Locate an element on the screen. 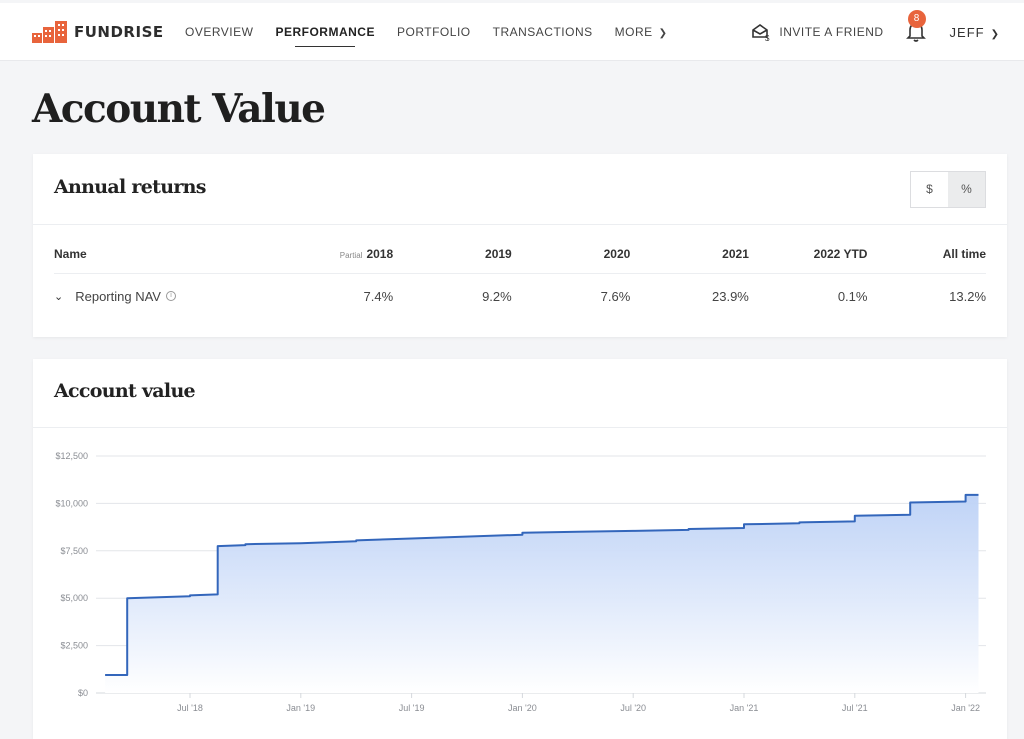 Image resolution: width=1024 pixels, height=739 pixels. annual-returns-title: Annual returns is located at coordinates (130, 187).